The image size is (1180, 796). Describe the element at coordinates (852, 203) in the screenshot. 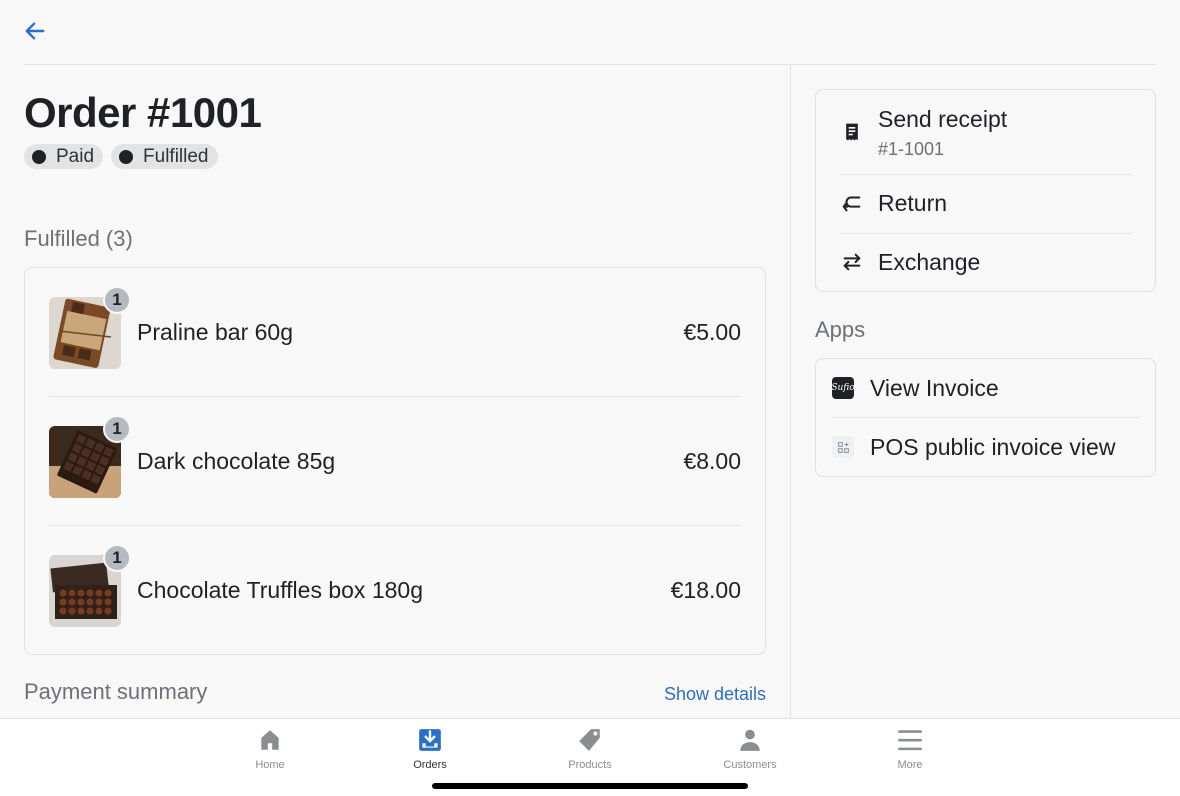

I see `return-arrow-icon` at that location.